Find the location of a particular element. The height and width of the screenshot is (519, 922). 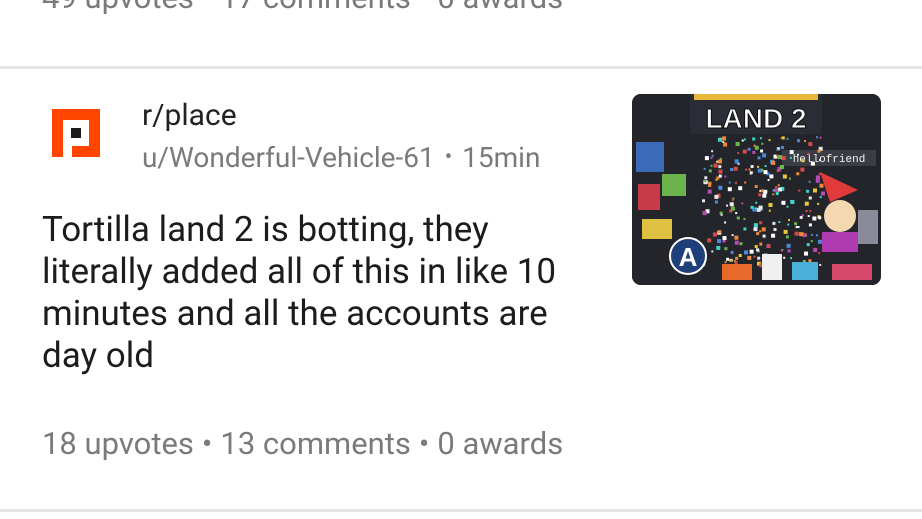

post-meta: u/Wonderful-Vehicle-61 • 15min is located at coordinates (341, 158).